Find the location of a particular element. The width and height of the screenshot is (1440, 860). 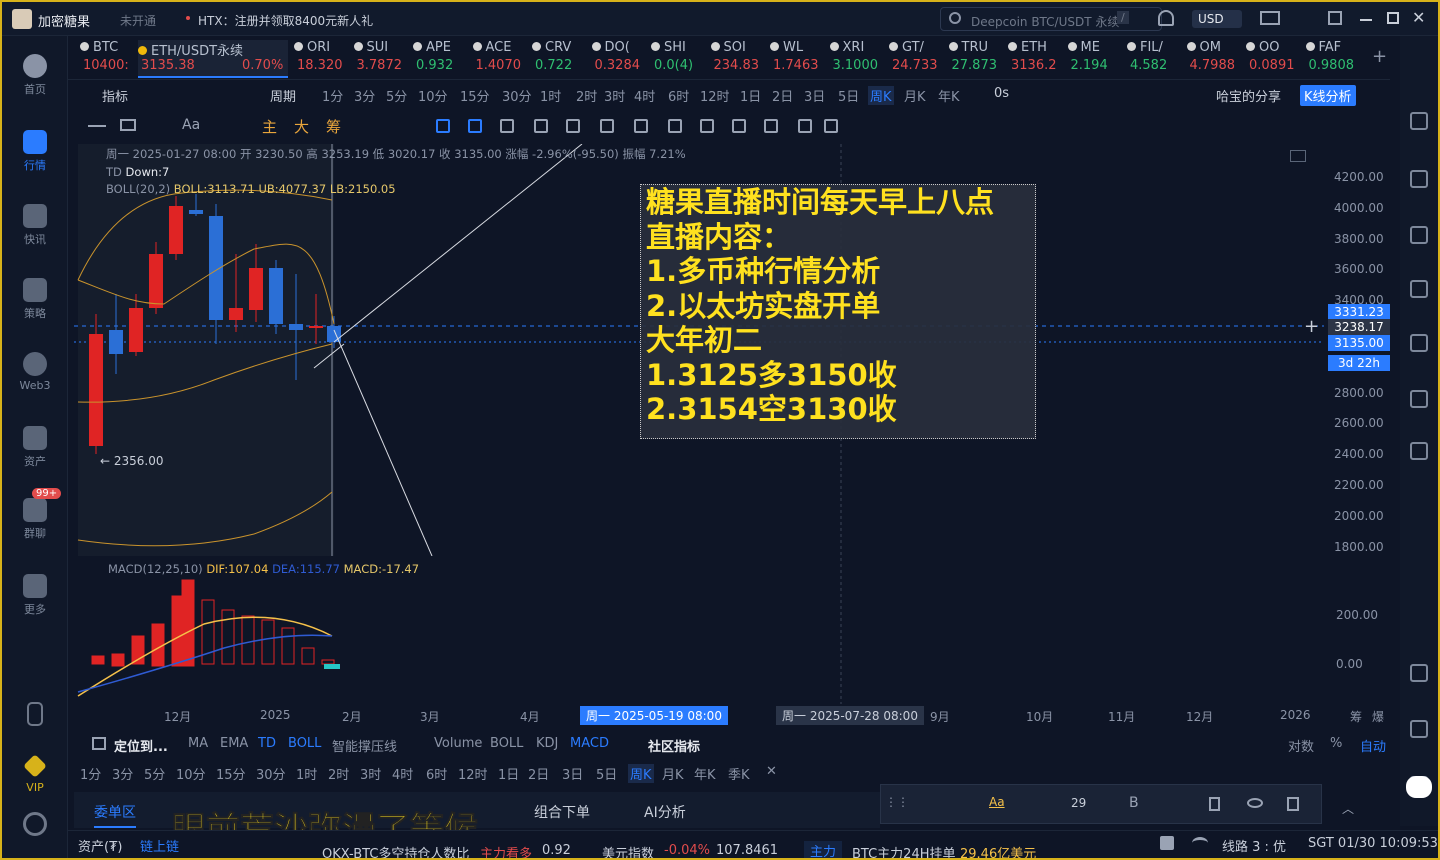

account-status: 未开通 is located at coordinates (138, 20).